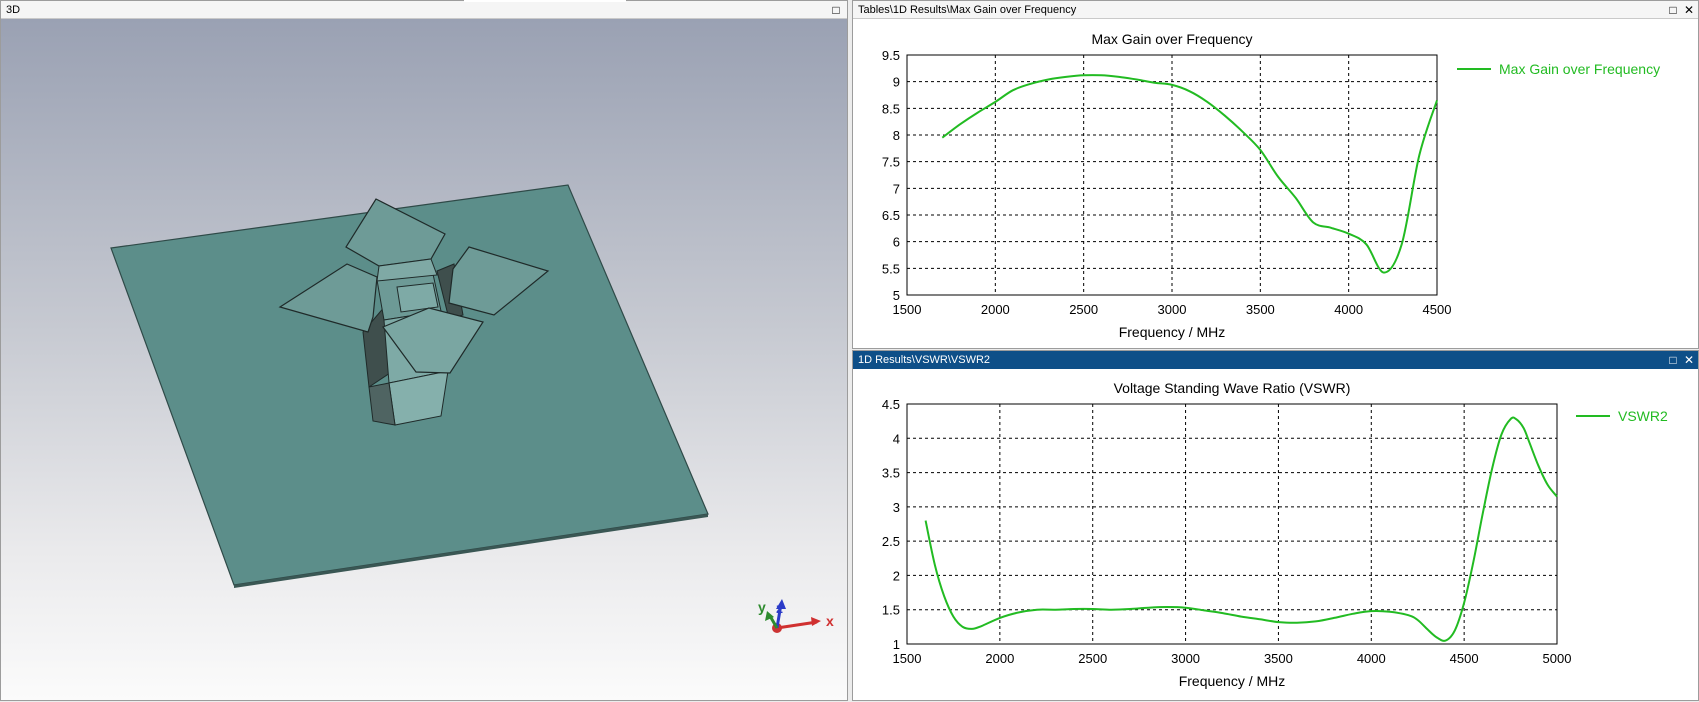 This screenshot has width=1699, height=702. What do you see at coordinates (1464, 658) in the screenshot?
I see `vswr-x-tick-label: 4500` at bounding box center [1464, 658].